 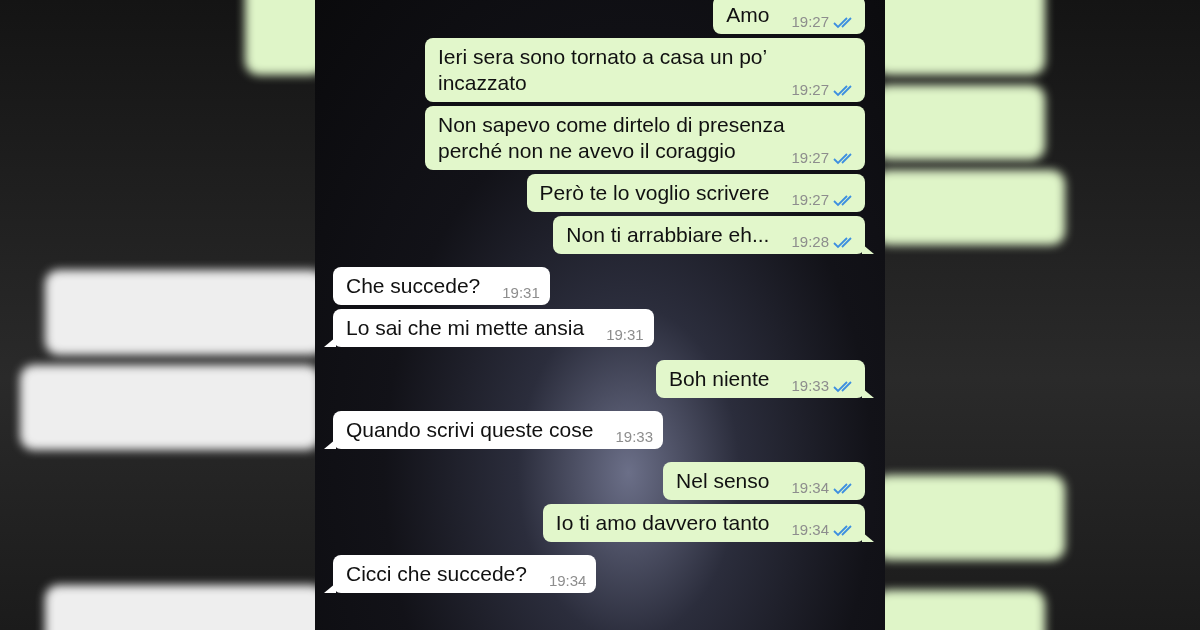 I want to click on message-text: Lo sai che mi mette ansia, so click(x=465, y=327).